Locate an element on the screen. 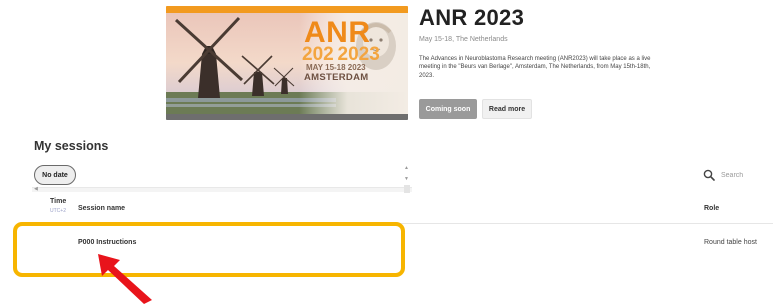 This screenshot has height=304, width=773. event-banner: ANR 202 2023 MAY 15-18 2023 AMSTERDAM is located at coordinates (287, 63).